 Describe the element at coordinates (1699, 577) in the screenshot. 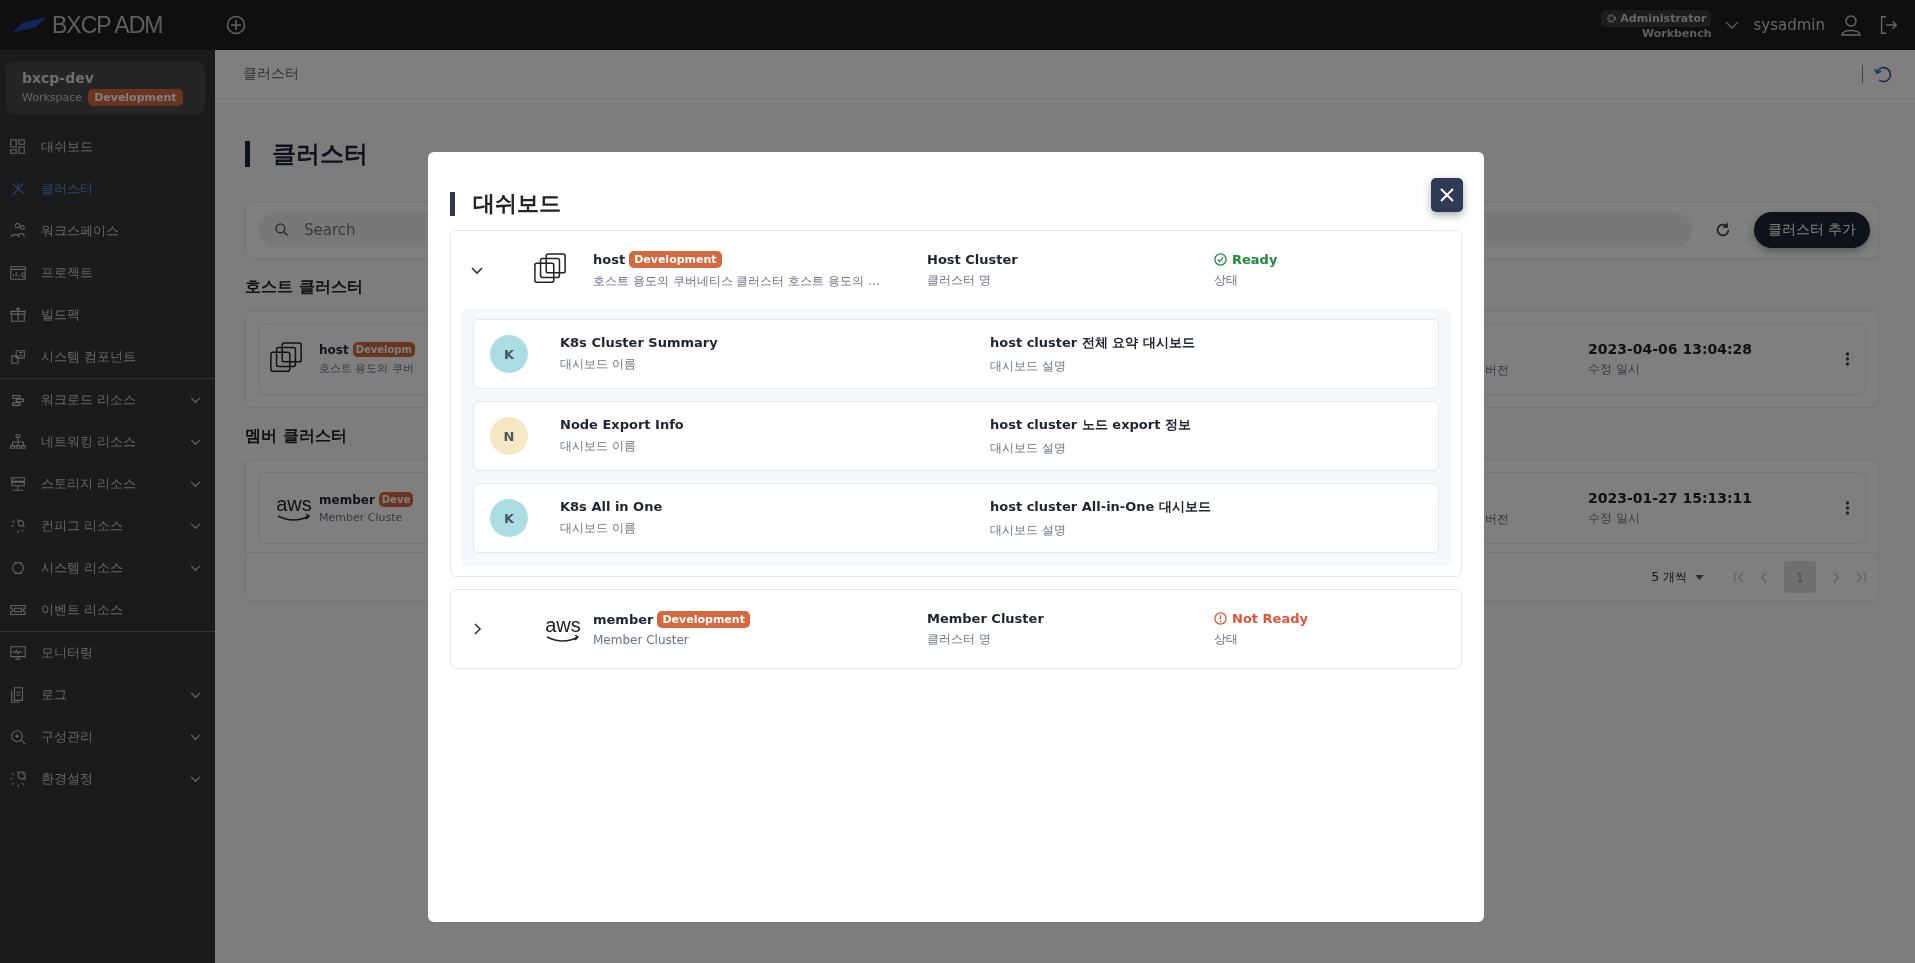

I see `caret-down-icon` at that location.